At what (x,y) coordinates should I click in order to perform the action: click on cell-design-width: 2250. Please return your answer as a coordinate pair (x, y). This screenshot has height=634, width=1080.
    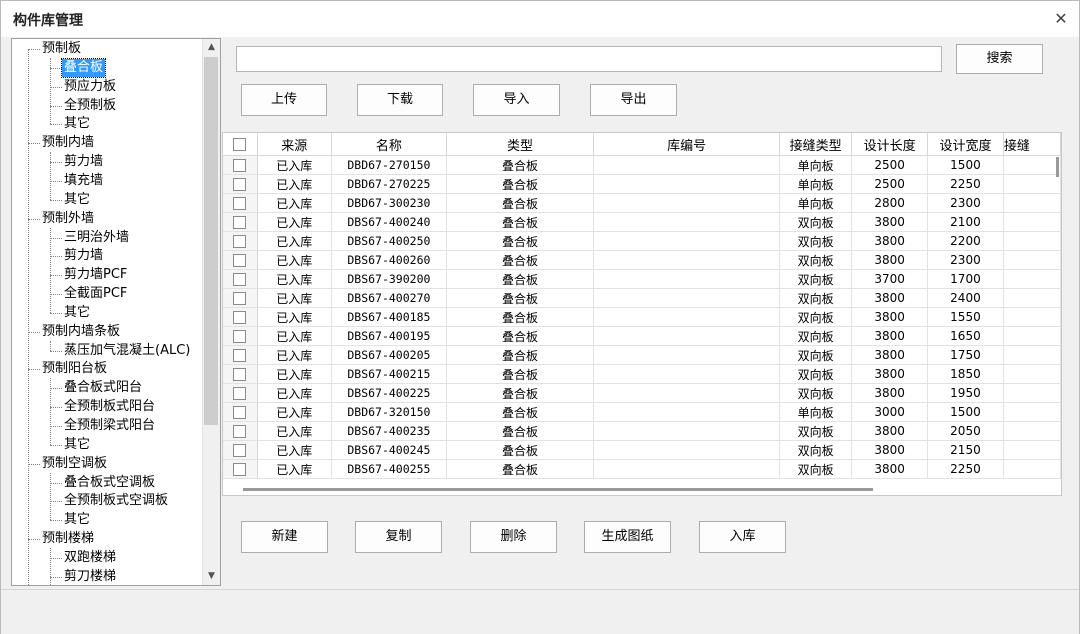
    Looking at the image, I should click on (965, 184).